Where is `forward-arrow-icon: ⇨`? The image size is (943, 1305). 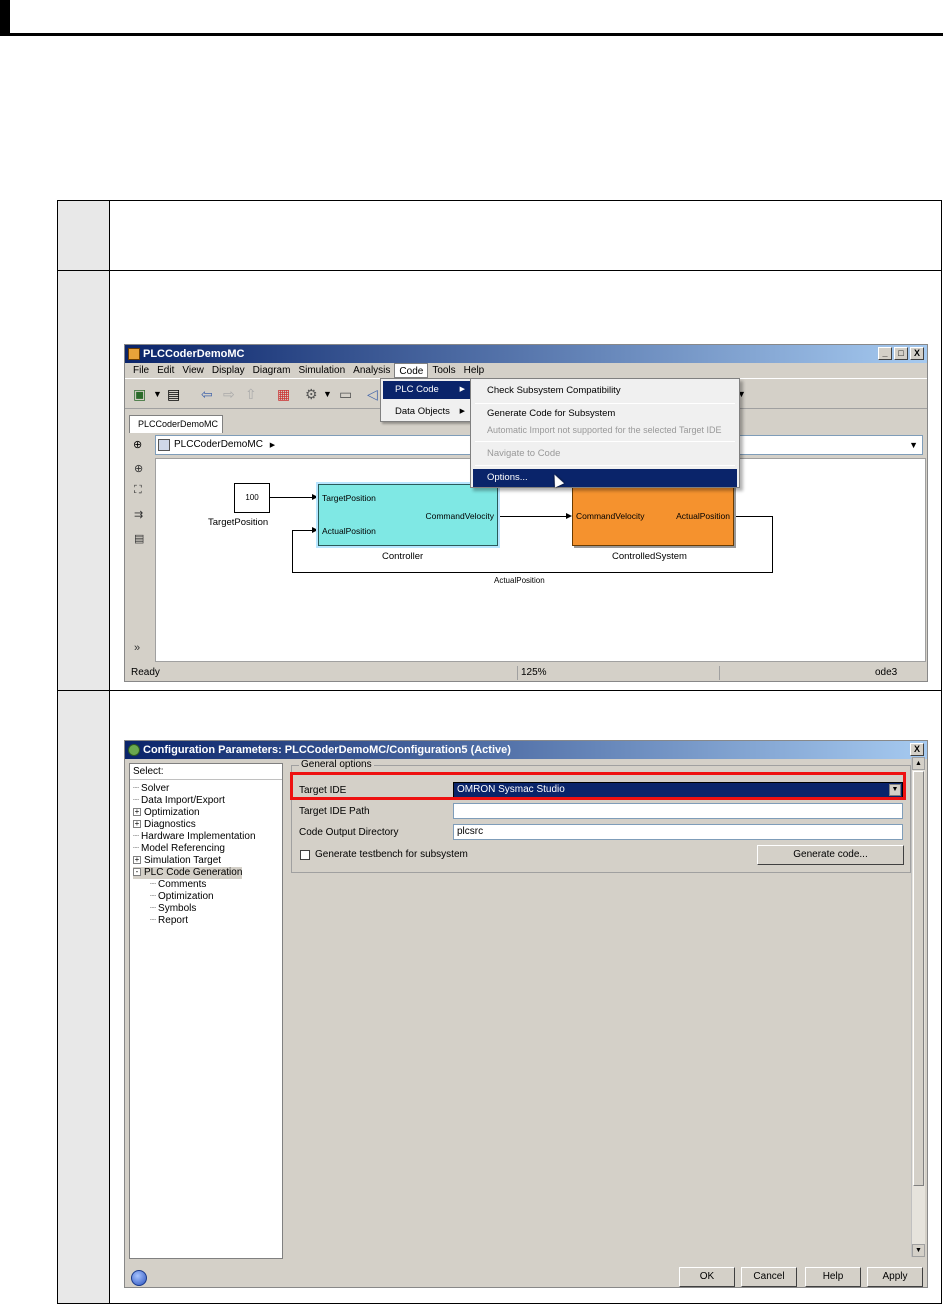 forward-arrow-icon: ⇨ is located at coordinates (229, 394).